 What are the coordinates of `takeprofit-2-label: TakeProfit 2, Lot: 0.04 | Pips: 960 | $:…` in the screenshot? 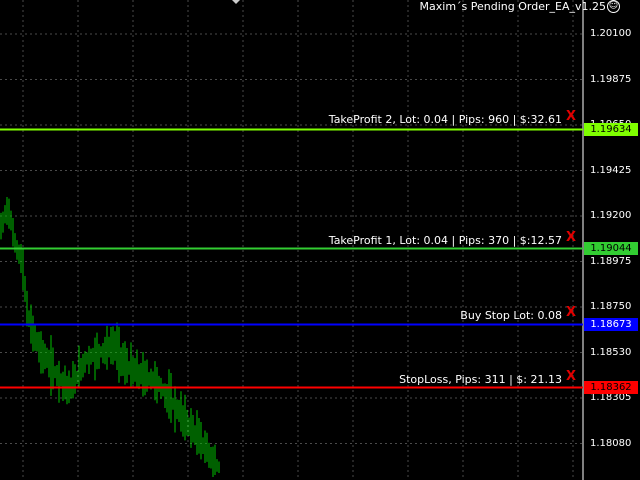 It's located at (445, 119).